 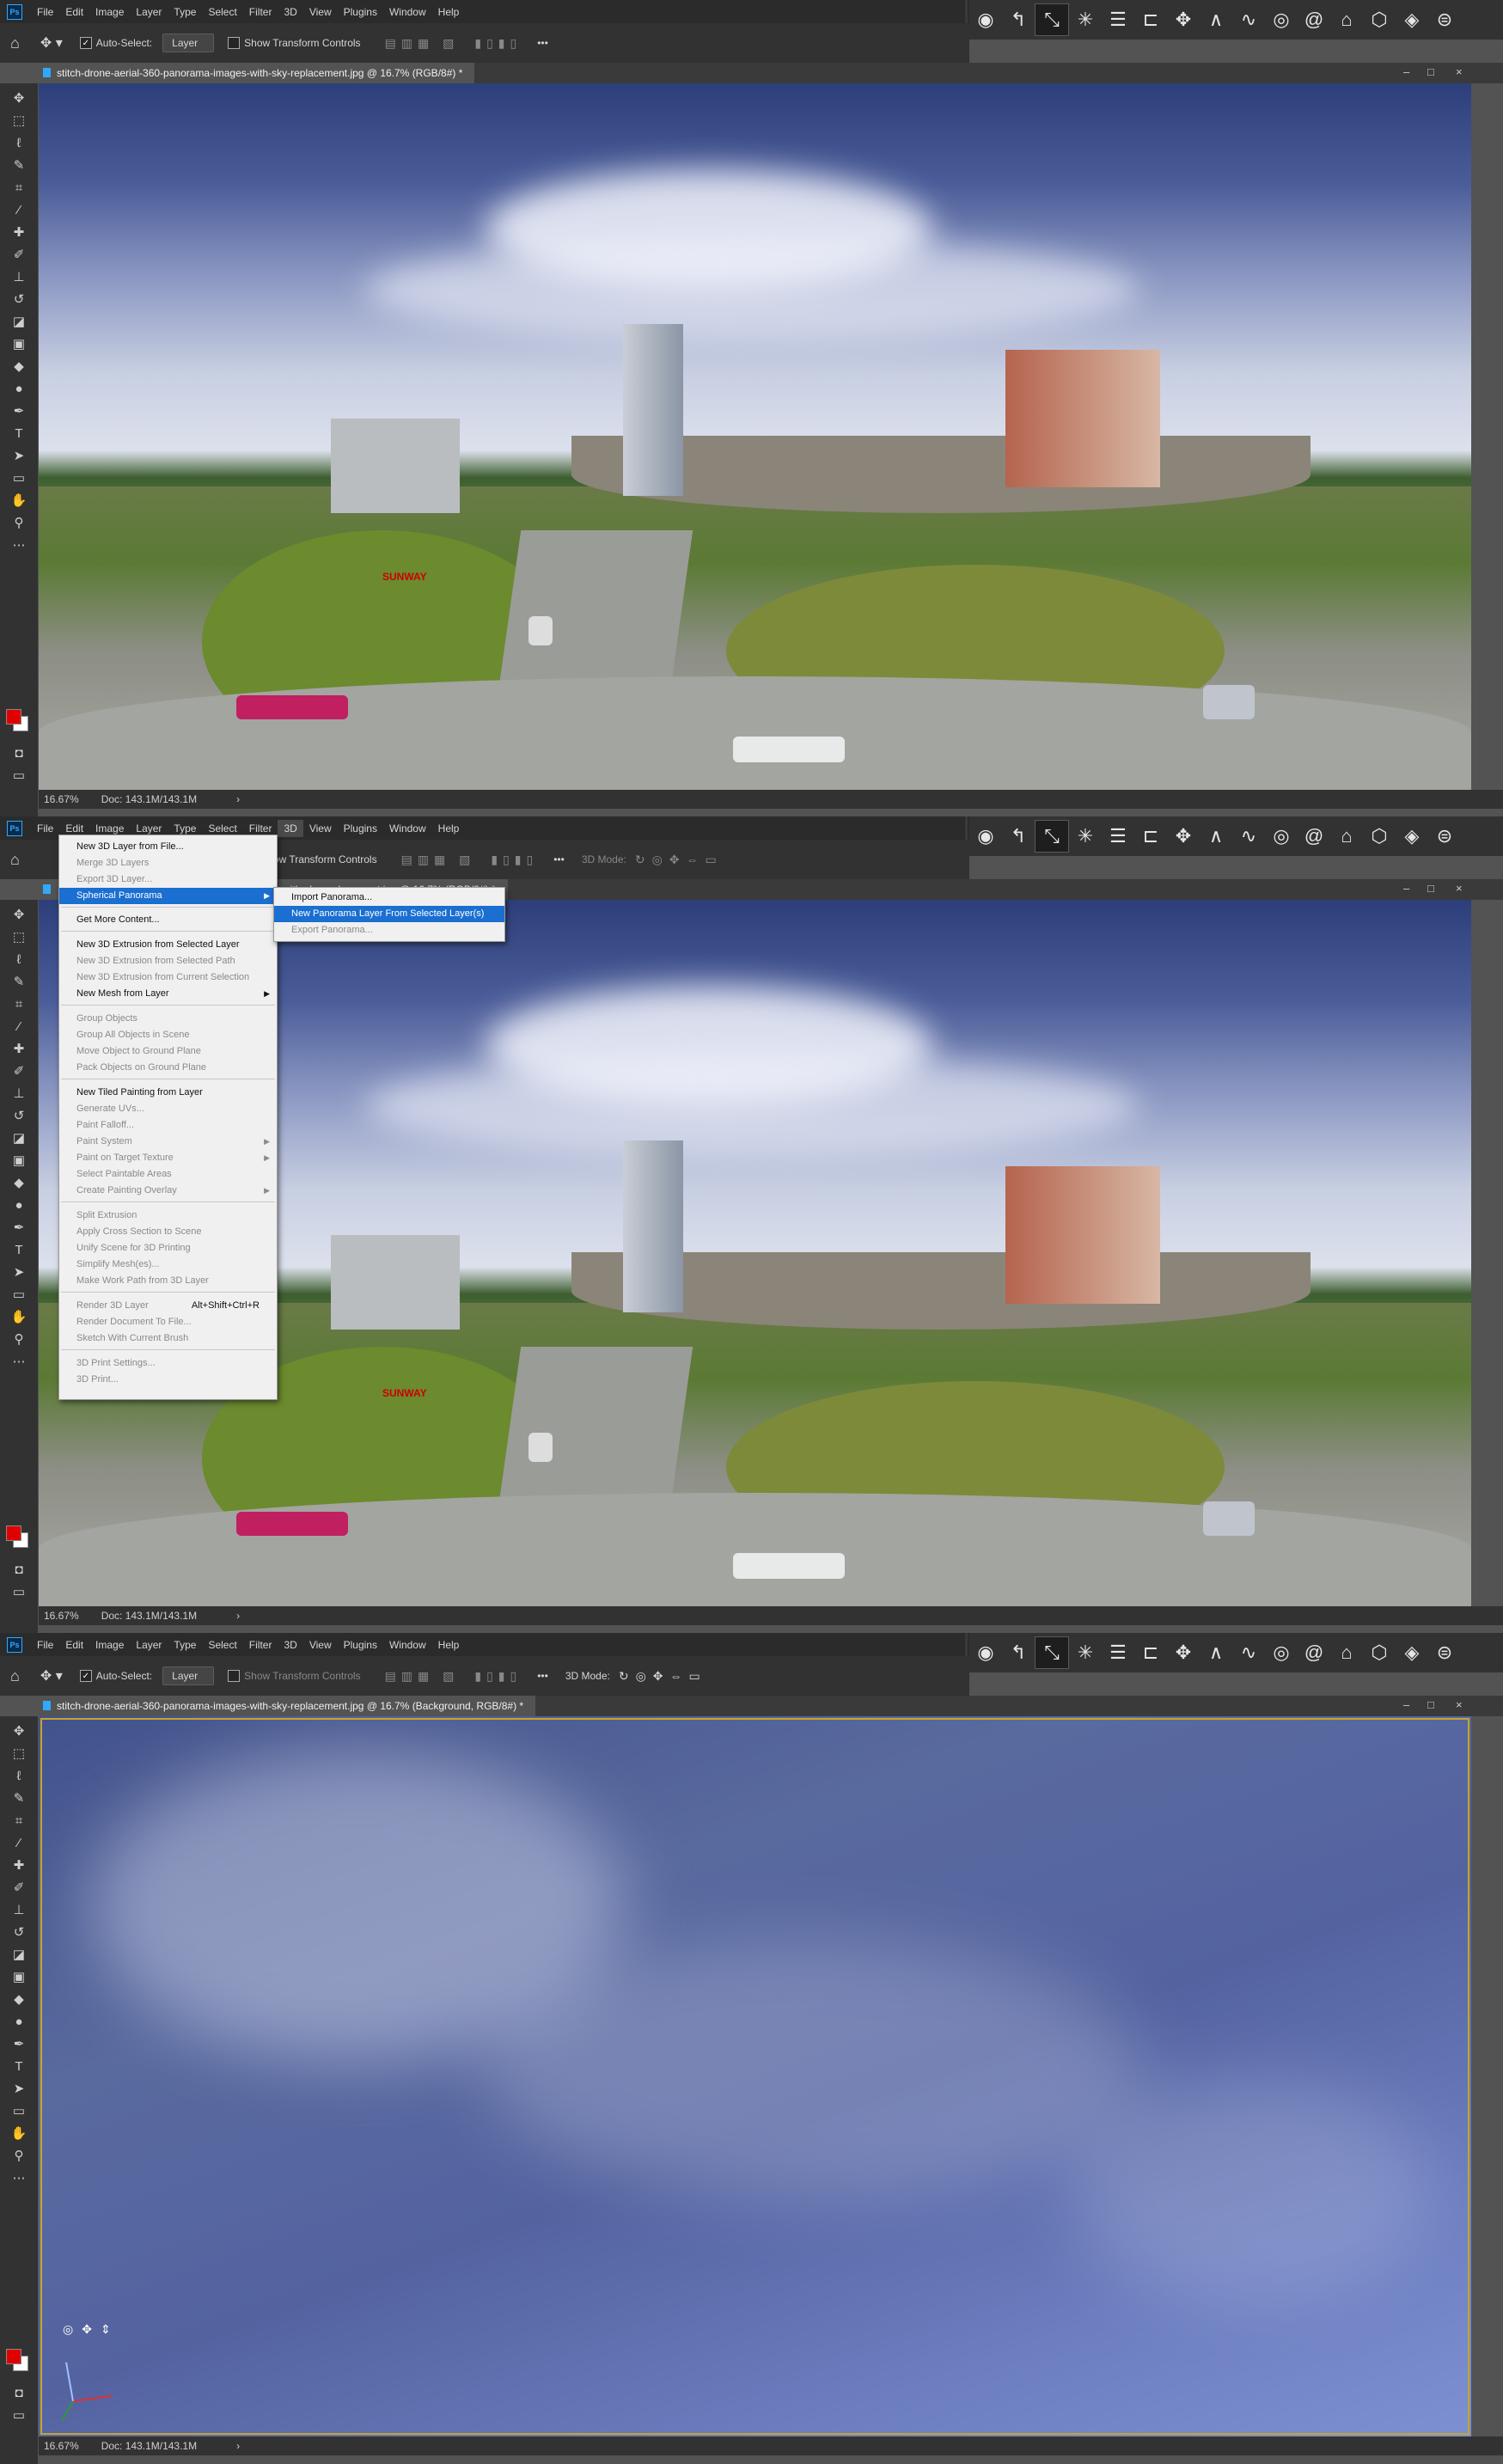 What do you see at coordinates (19, 1317) in the screenshot?
I see `hand-icon: ✋` at bounding box center [19, 1317].